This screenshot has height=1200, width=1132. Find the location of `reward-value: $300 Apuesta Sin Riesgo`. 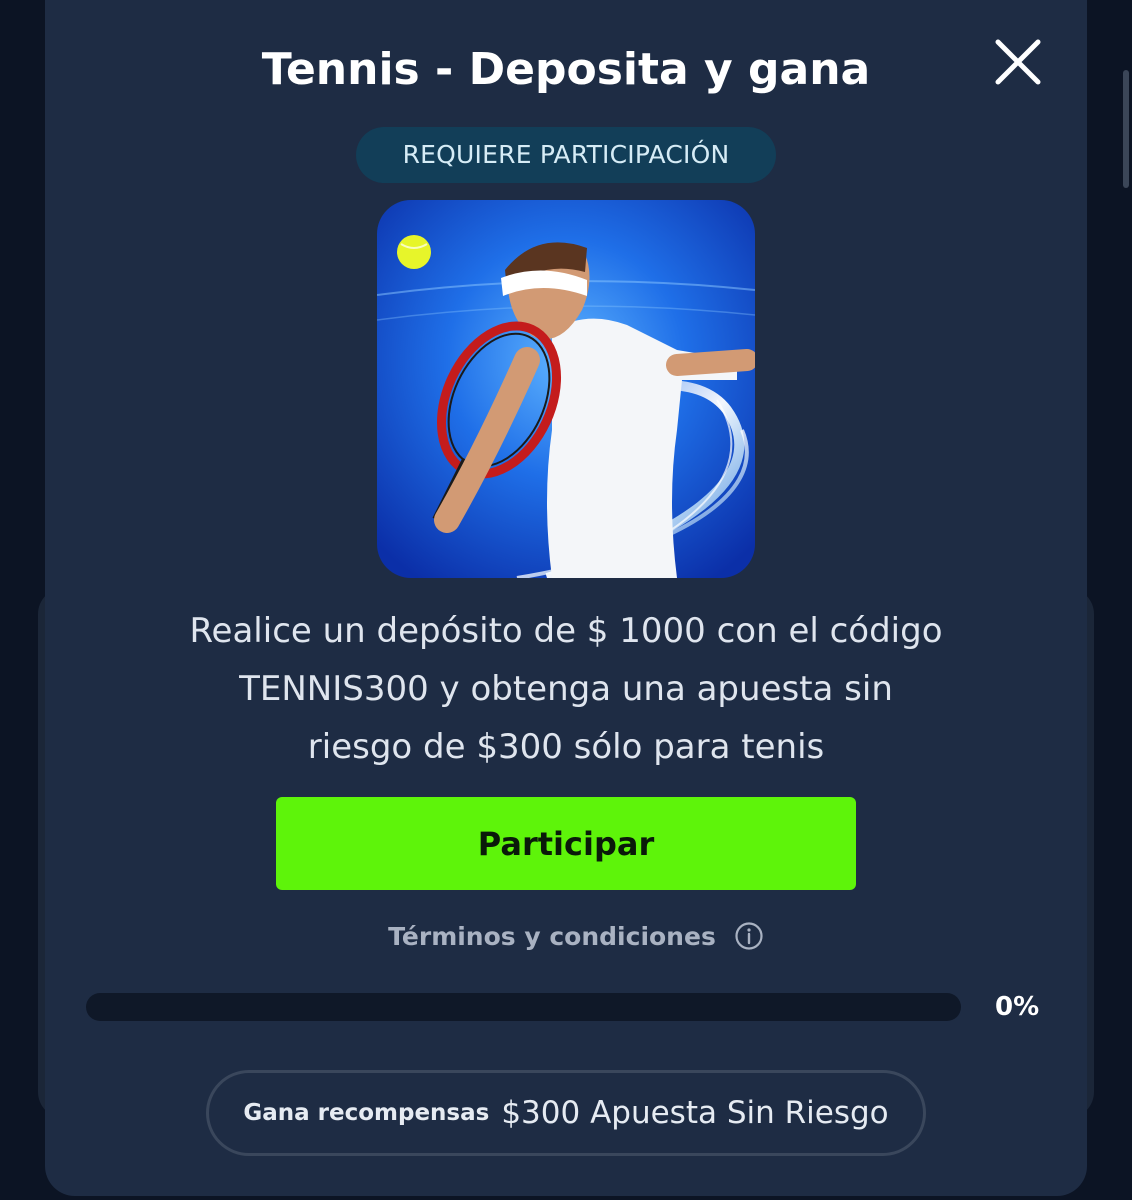

reward-value: $300 Apuesta Sin Riesgo is located at coordinates (695, 1113).